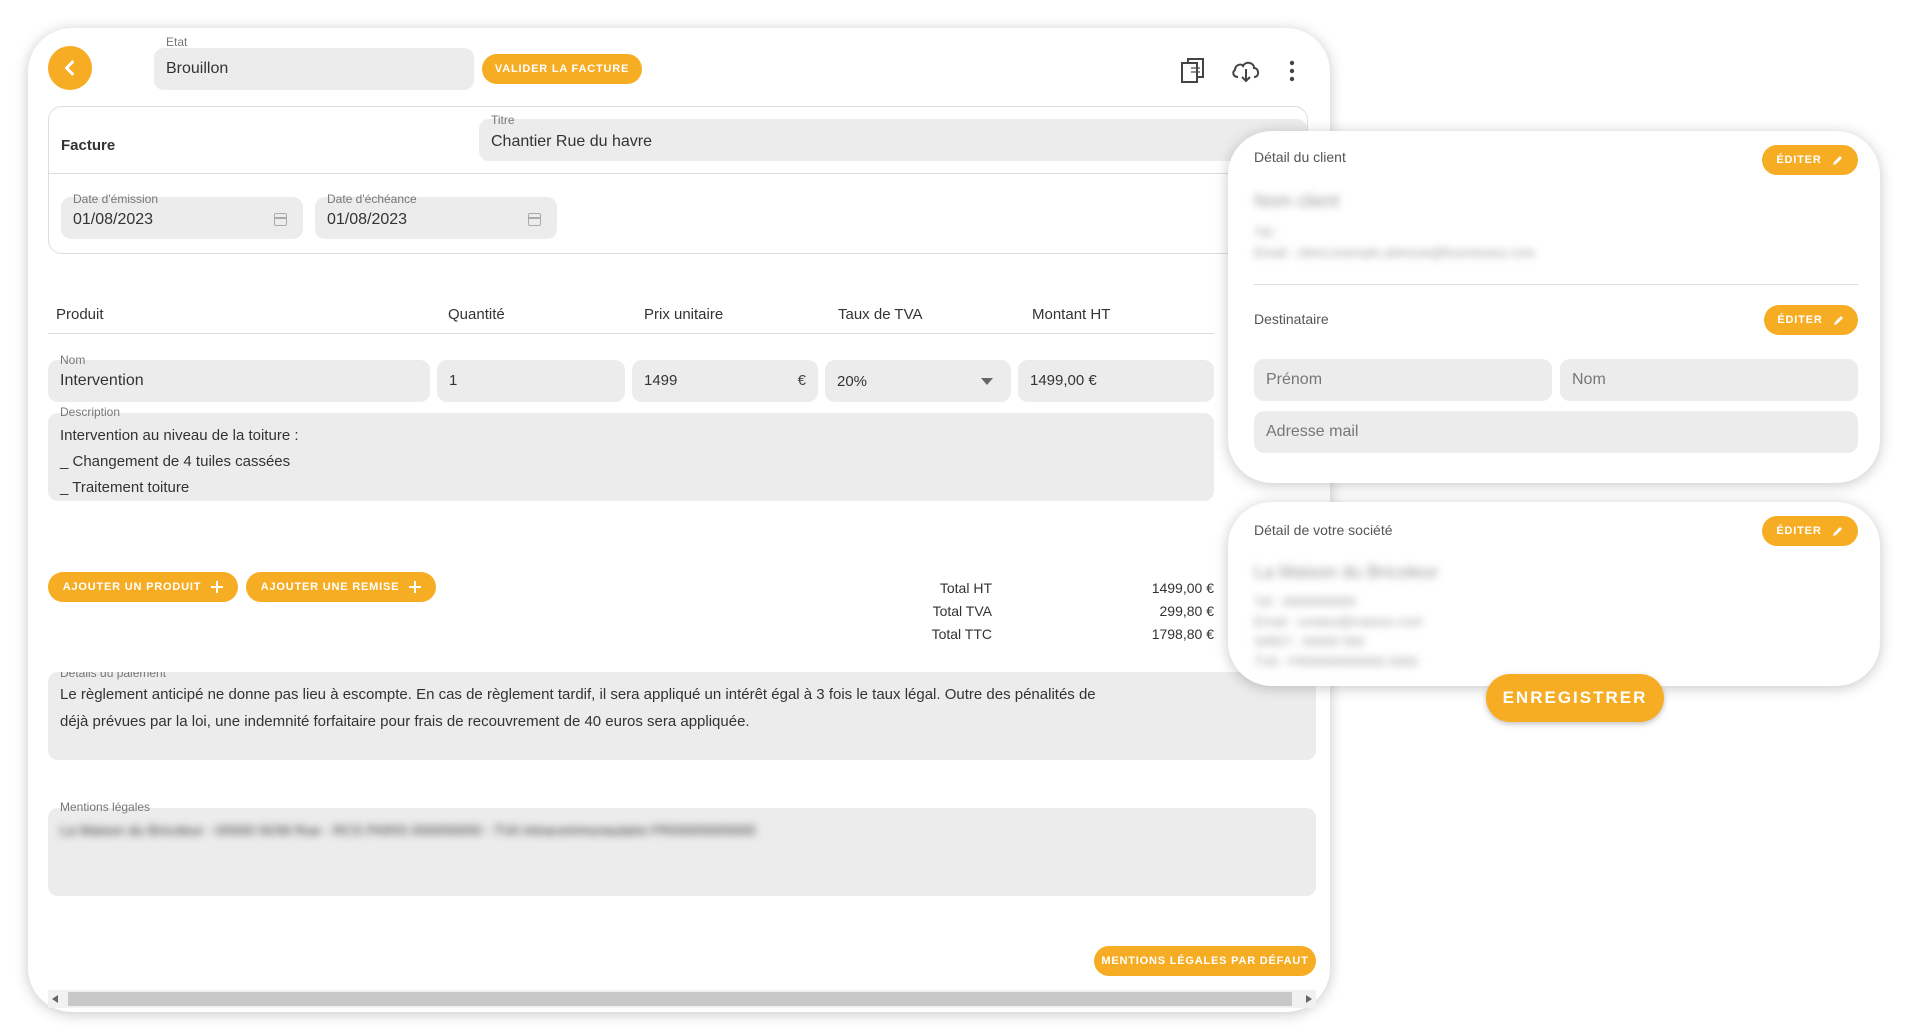 This screenshot has height=1034, width=1906. I want to click on email-placeholder: Adresse mail, so click(1312, 431).